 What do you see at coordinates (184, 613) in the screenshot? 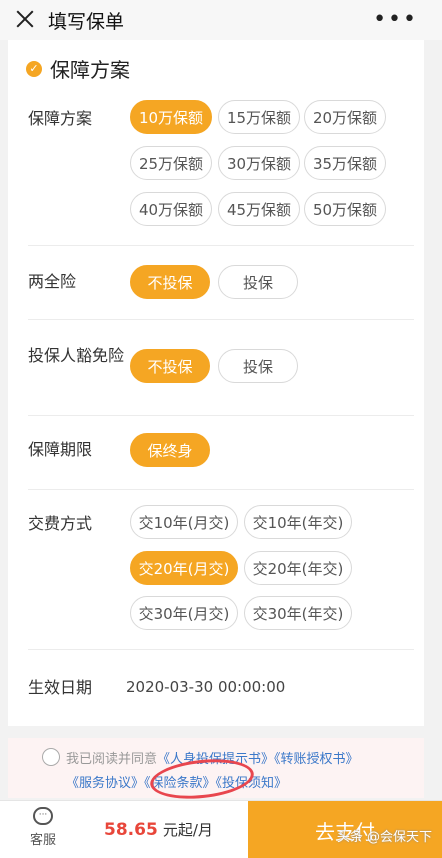
I see `payment-30y-monthly: 交30年(月交)` at bounding box center [184, 613].